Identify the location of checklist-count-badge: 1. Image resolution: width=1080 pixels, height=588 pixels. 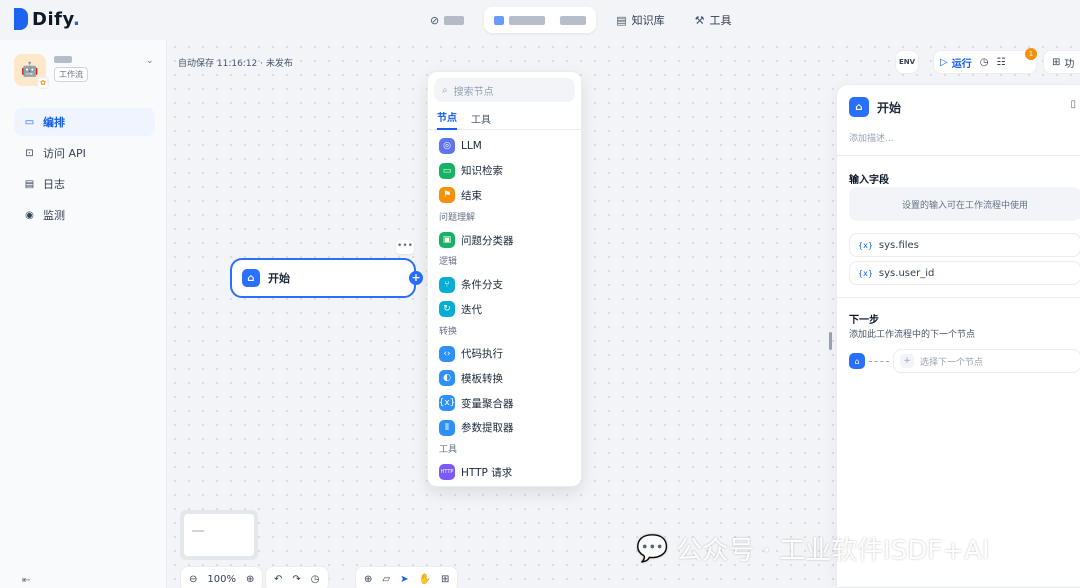
(1031, 54).